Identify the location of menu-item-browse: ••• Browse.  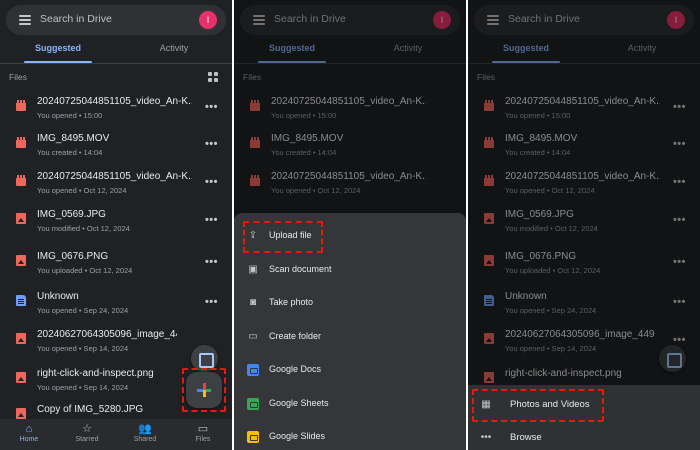
(584, 436).